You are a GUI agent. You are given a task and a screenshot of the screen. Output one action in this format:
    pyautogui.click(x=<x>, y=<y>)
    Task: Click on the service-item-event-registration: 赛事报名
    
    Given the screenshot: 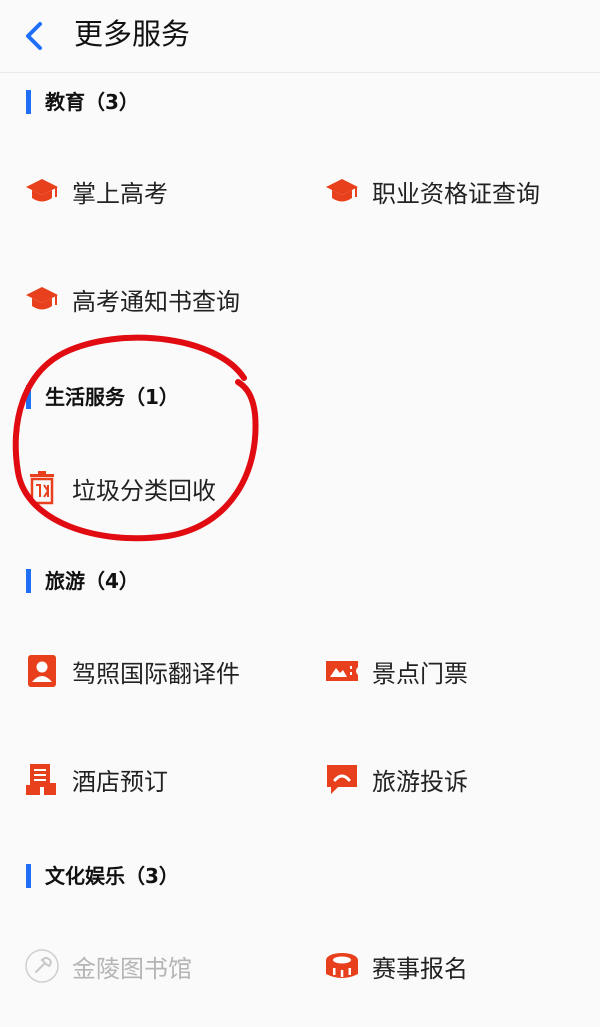 What is the action you would take?
    pyautogui.click(x=396, y=966)
    